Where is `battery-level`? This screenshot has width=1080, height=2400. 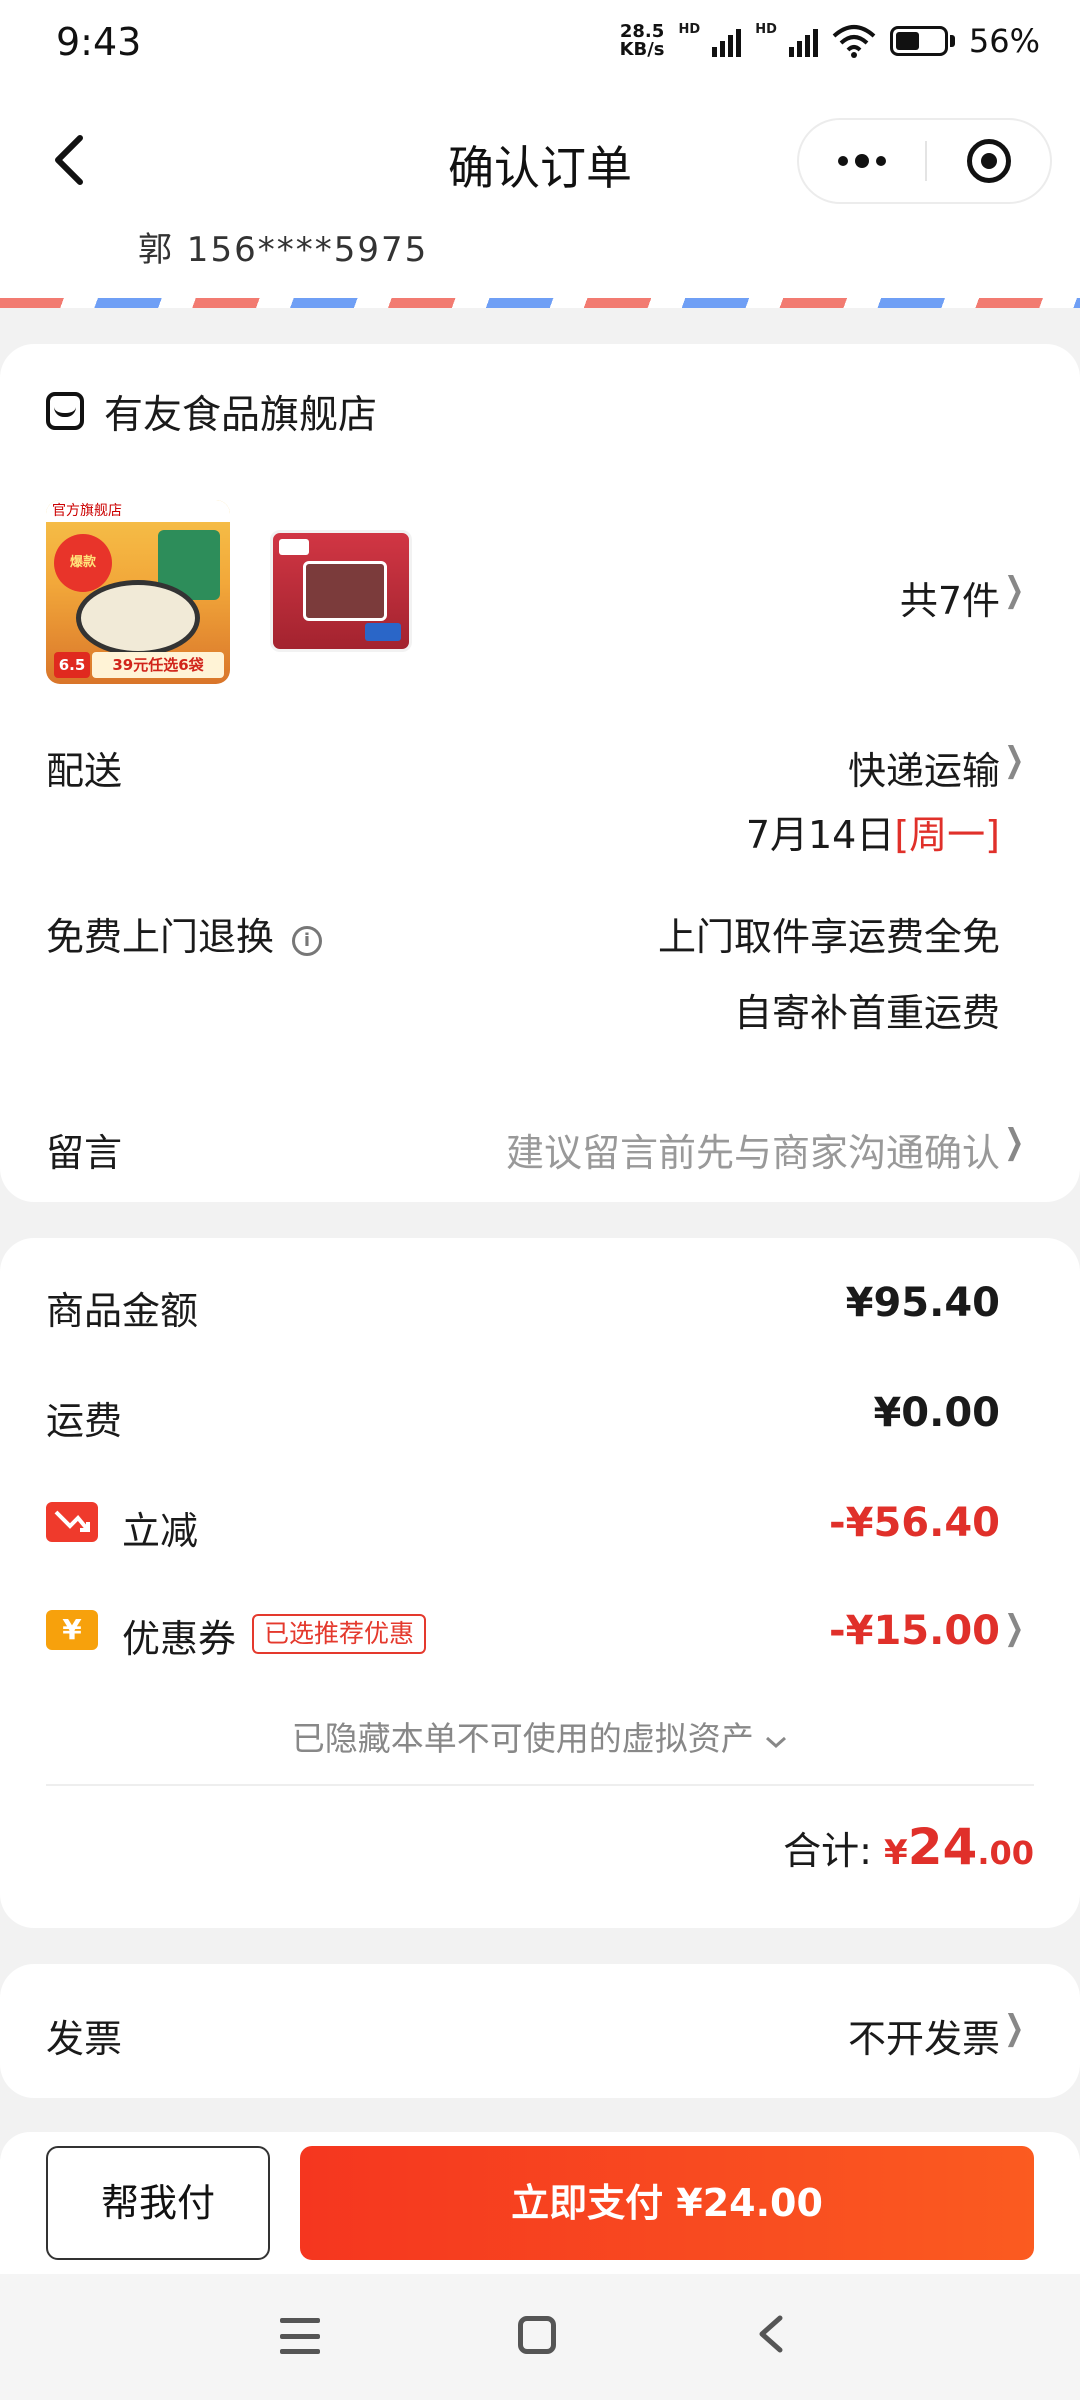 battery-level is located at coordinates (907, 41).